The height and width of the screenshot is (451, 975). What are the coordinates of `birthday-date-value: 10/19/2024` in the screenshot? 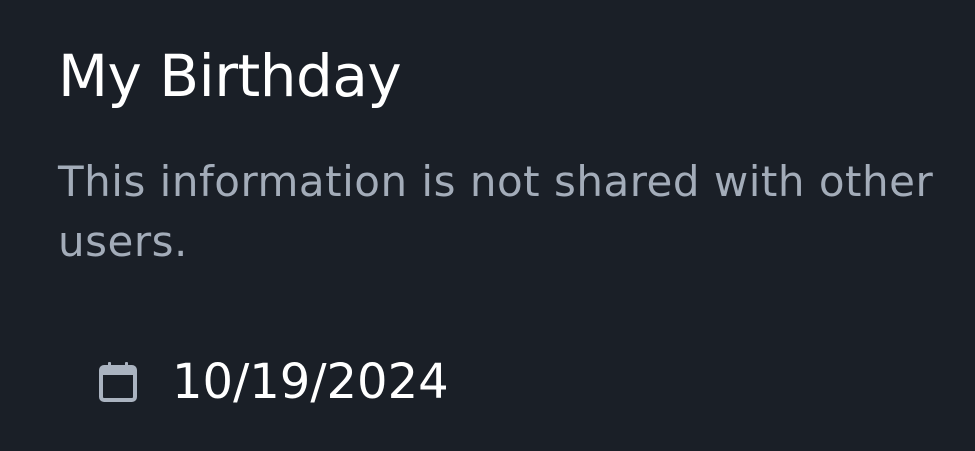 It's located at (310, 382).